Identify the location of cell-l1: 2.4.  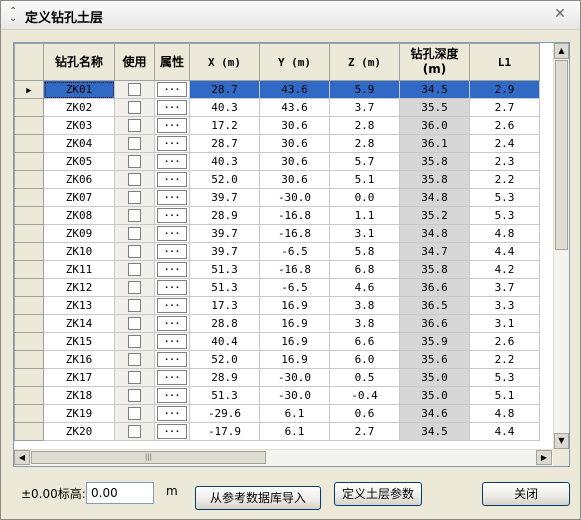
(504, 143).